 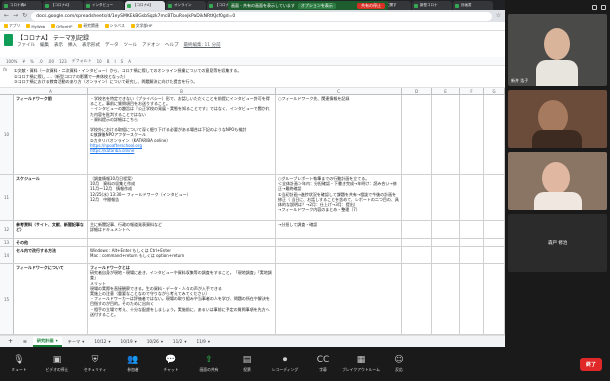 I want to click on menu-item: 編集, so click(x=44, y=45).